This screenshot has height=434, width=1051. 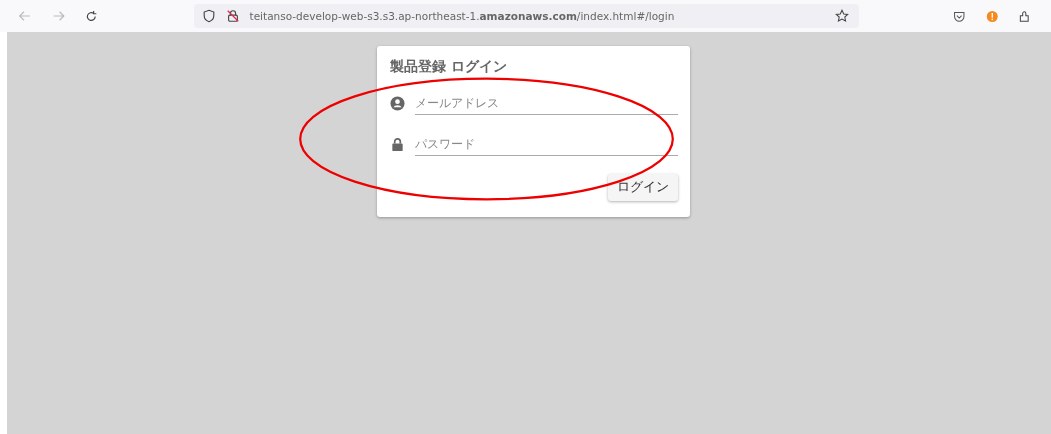 What do you see at coordinates (232, 16) in the screenshot?
I see `insecure-lock-icon` at bounding box center [232, 16].